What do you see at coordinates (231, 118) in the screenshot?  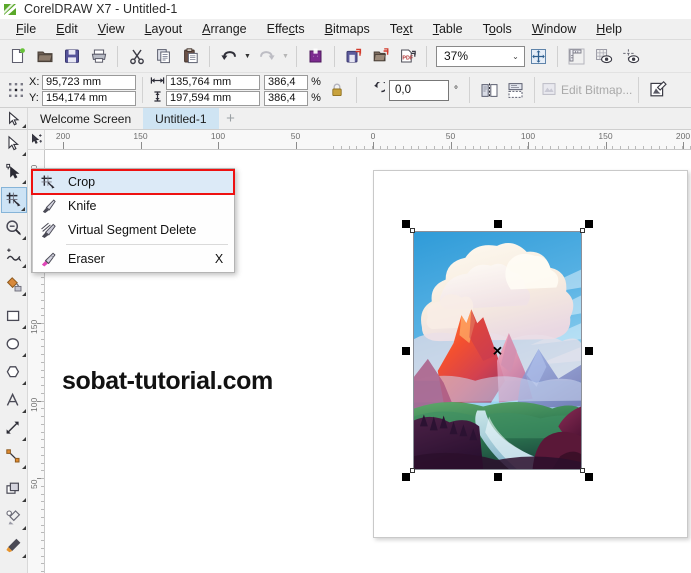 I see `add-page-button: +` at bounding box center [231, 118].